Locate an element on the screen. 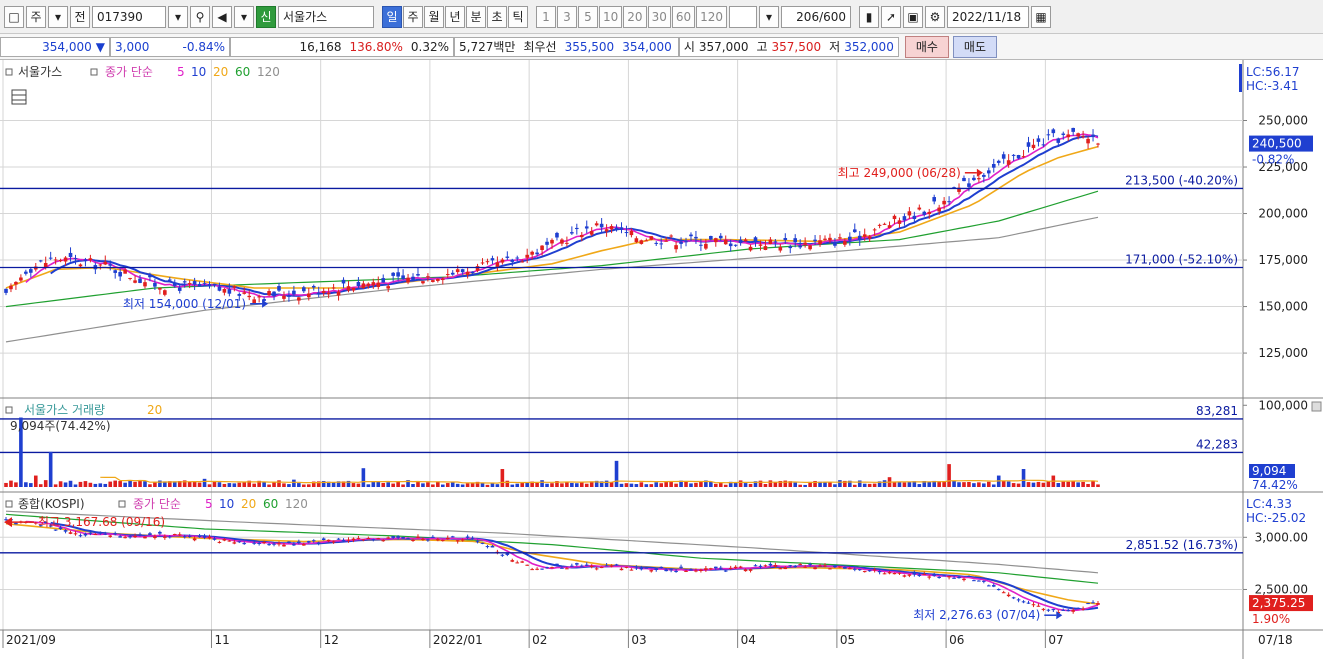  stock-code-input: 017390 is located at coordinates (129, 16).